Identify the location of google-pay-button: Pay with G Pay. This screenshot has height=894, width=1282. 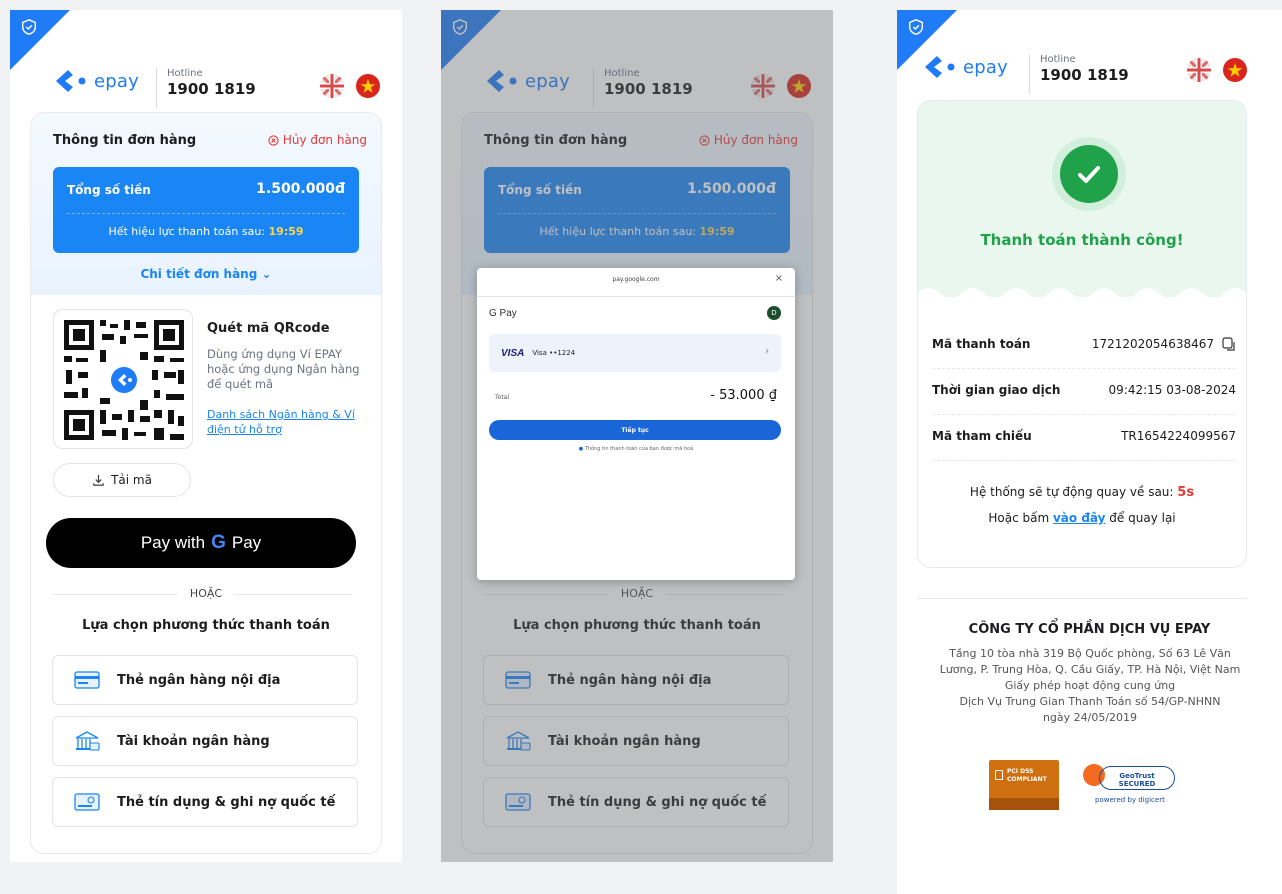
(201, 543).